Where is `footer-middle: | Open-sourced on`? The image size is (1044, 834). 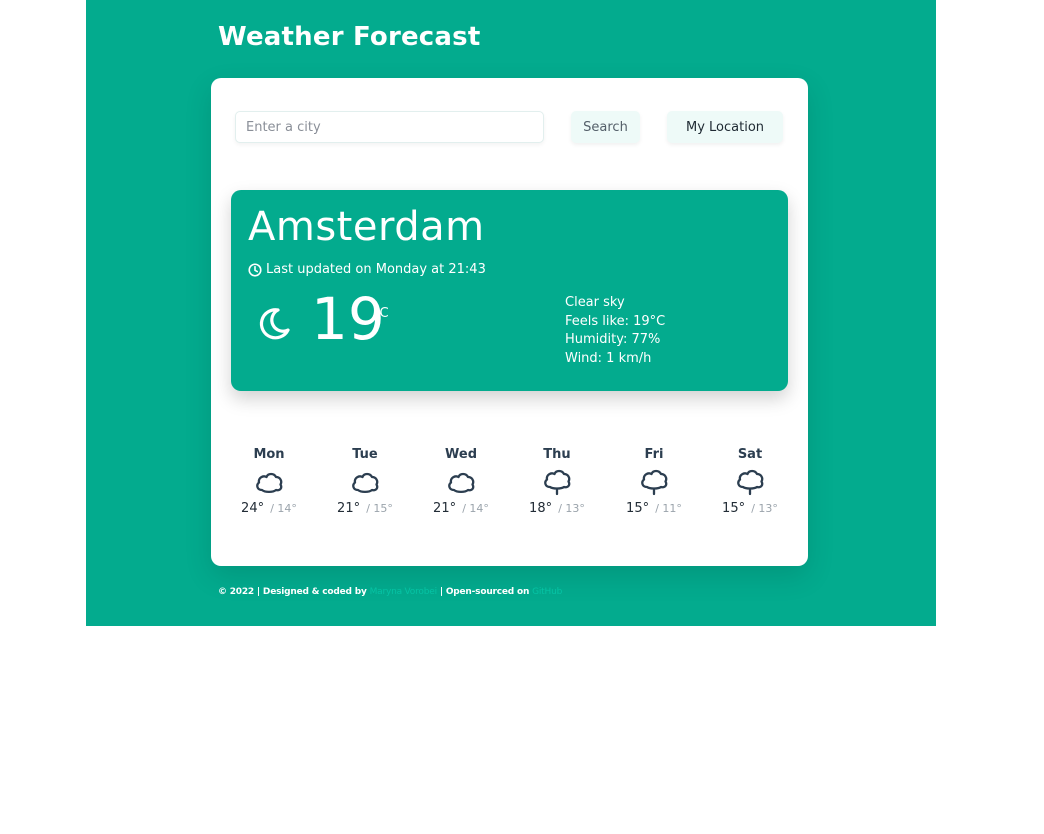 footer-middle: | Open-sourced on is located at coordinates (484, 592).